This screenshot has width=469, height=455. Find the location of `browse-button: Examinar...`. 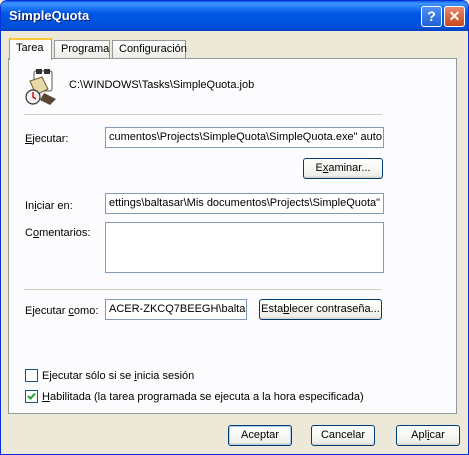

browse-button: Examinar... is located at coordinates (343, 168).